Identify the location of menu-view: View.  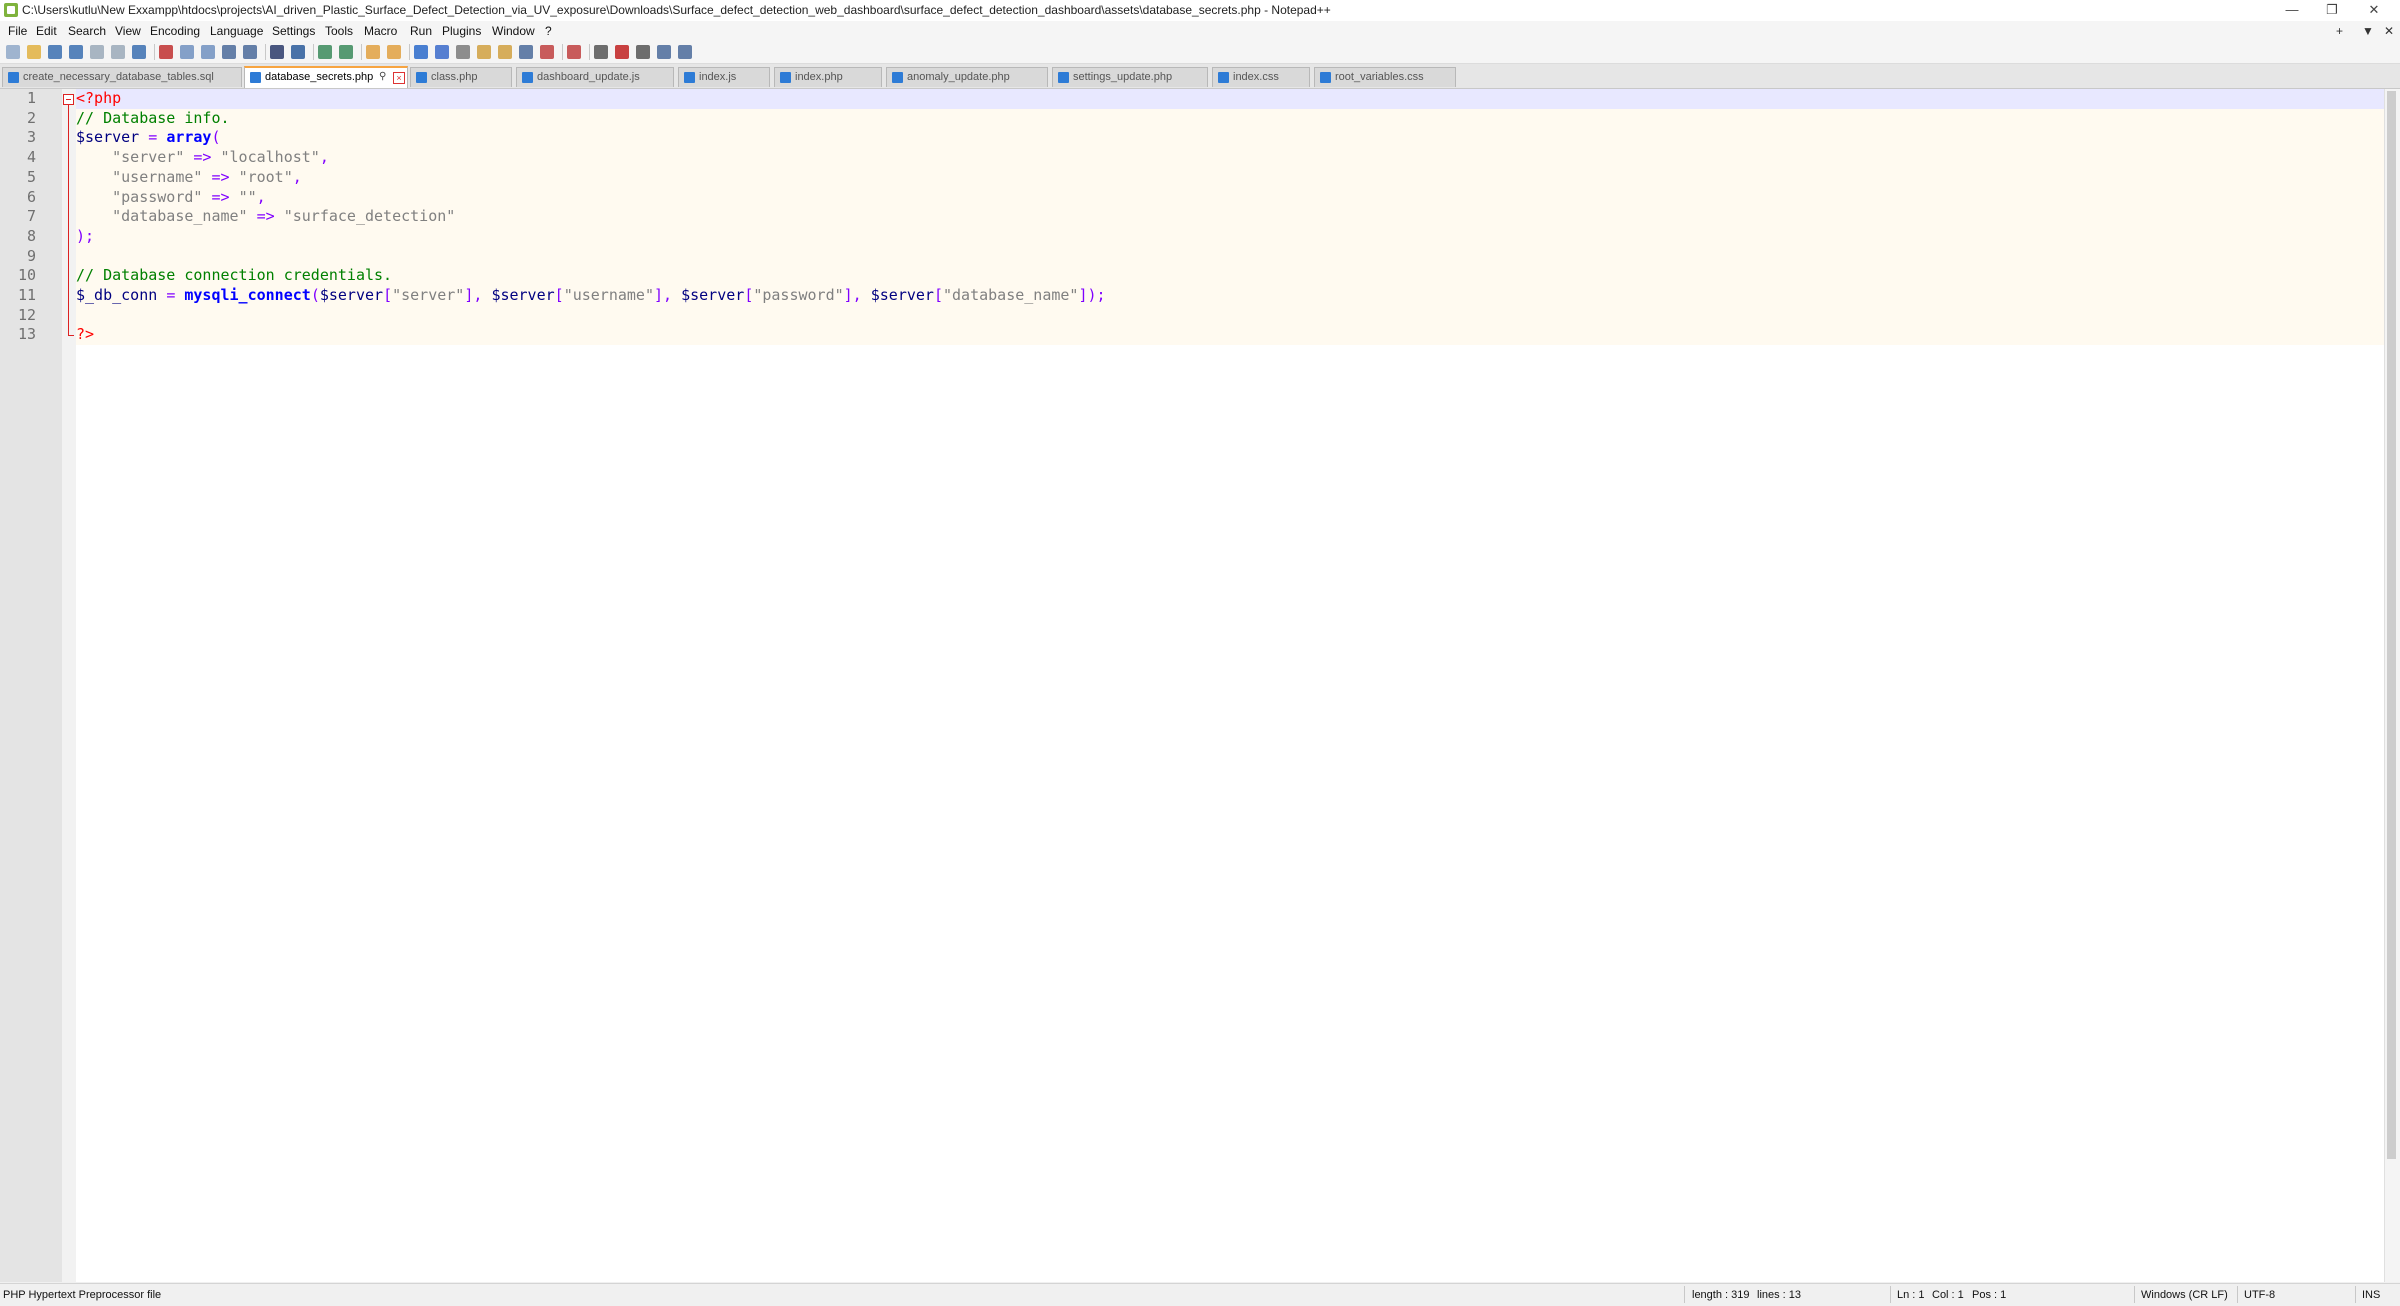
(128, 31).